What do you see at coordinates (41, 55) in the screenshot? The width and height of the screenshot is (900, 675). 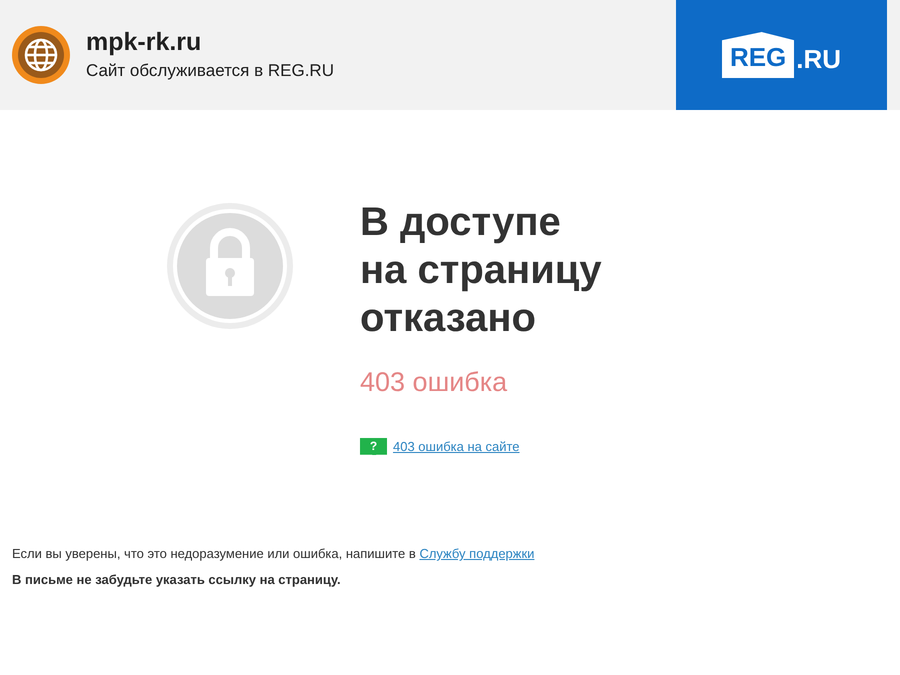 I see `globe-icon` at bounding box center [41, 55].